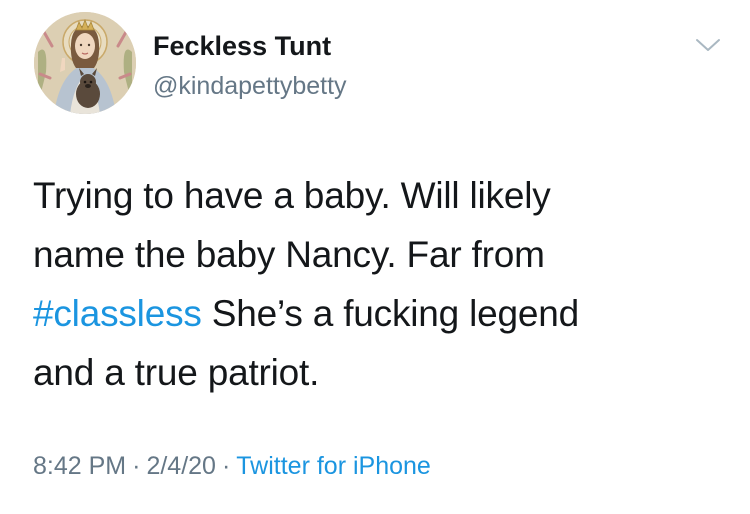 This screenshot has width=750, height=514. Describe the element at coordinates (289, 254) in the screenshot. I see `tweet-text-line: name the baby Nancy. Far from` at that location.